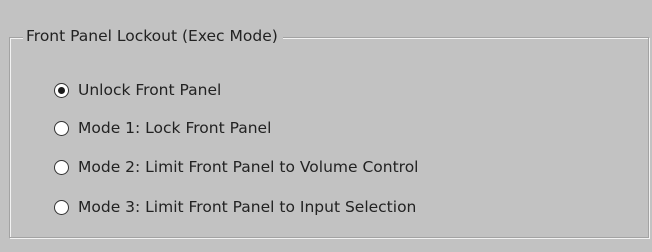 Image resolution: width=652 pixels, height=252 pixels. I want to click on radio-label: Mode 1: Lock Front Panel, so click(174, 128).